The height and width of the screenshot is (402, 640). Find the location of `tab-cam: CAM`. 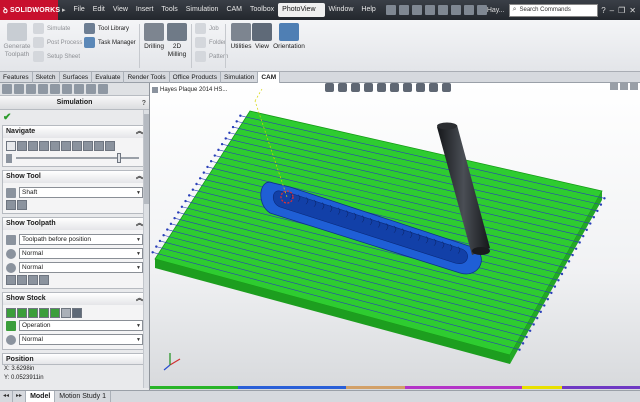

tab-cam: CAM is located at coordinates (269, 77).